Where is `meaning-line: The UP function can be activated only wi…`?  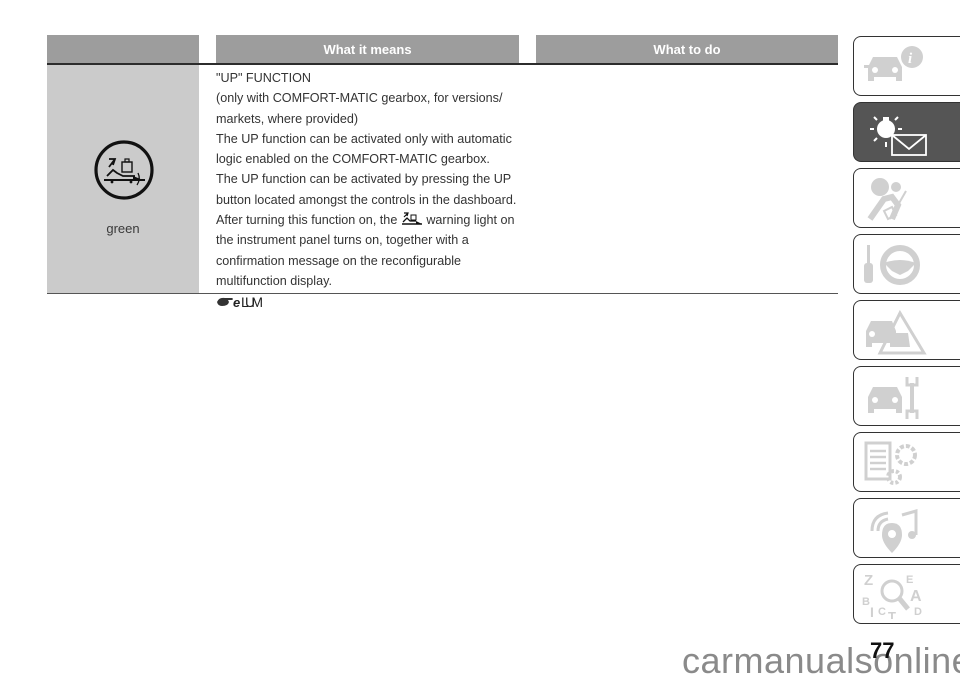 meaning-line: The UP function can be activated only wi… is located at coordinates (364, 138).